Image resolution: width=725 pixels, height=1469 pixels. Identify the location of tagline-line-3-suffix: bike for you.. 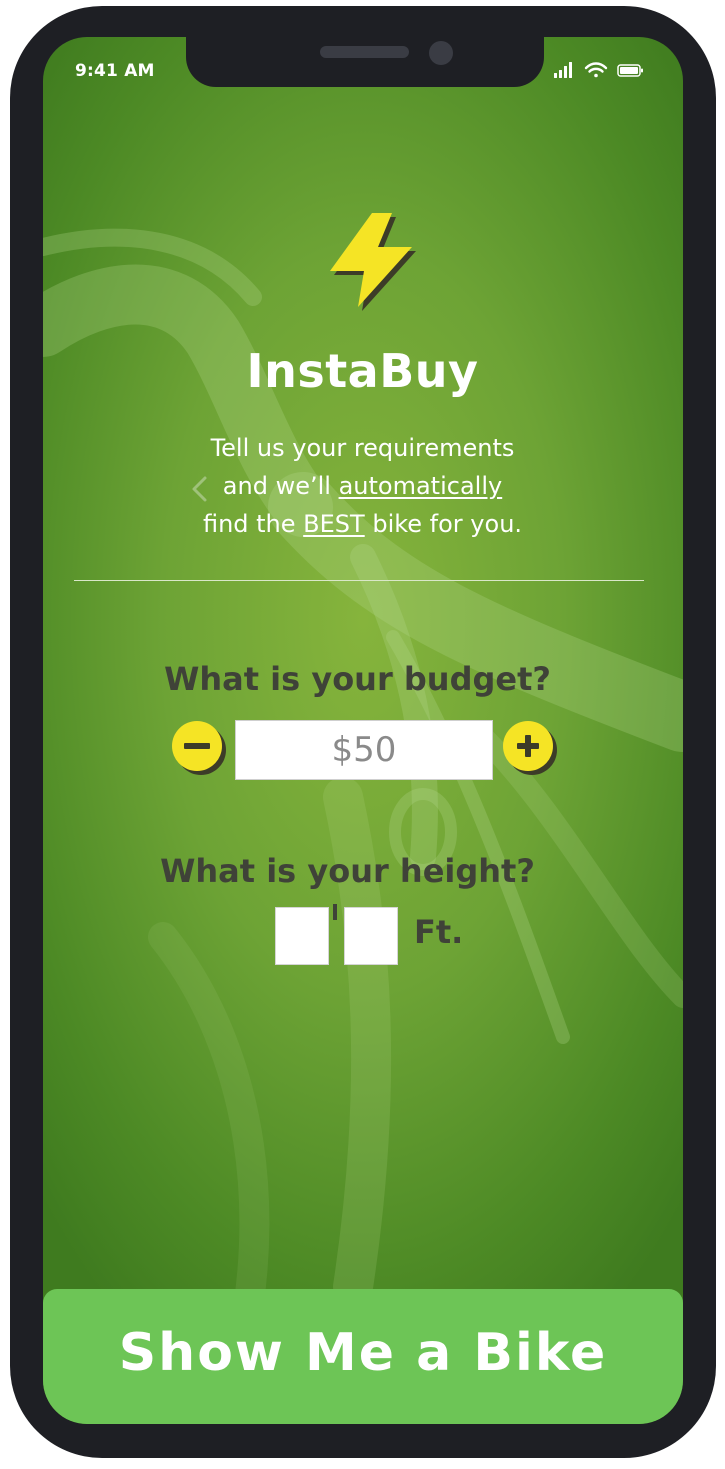
(443, 524).